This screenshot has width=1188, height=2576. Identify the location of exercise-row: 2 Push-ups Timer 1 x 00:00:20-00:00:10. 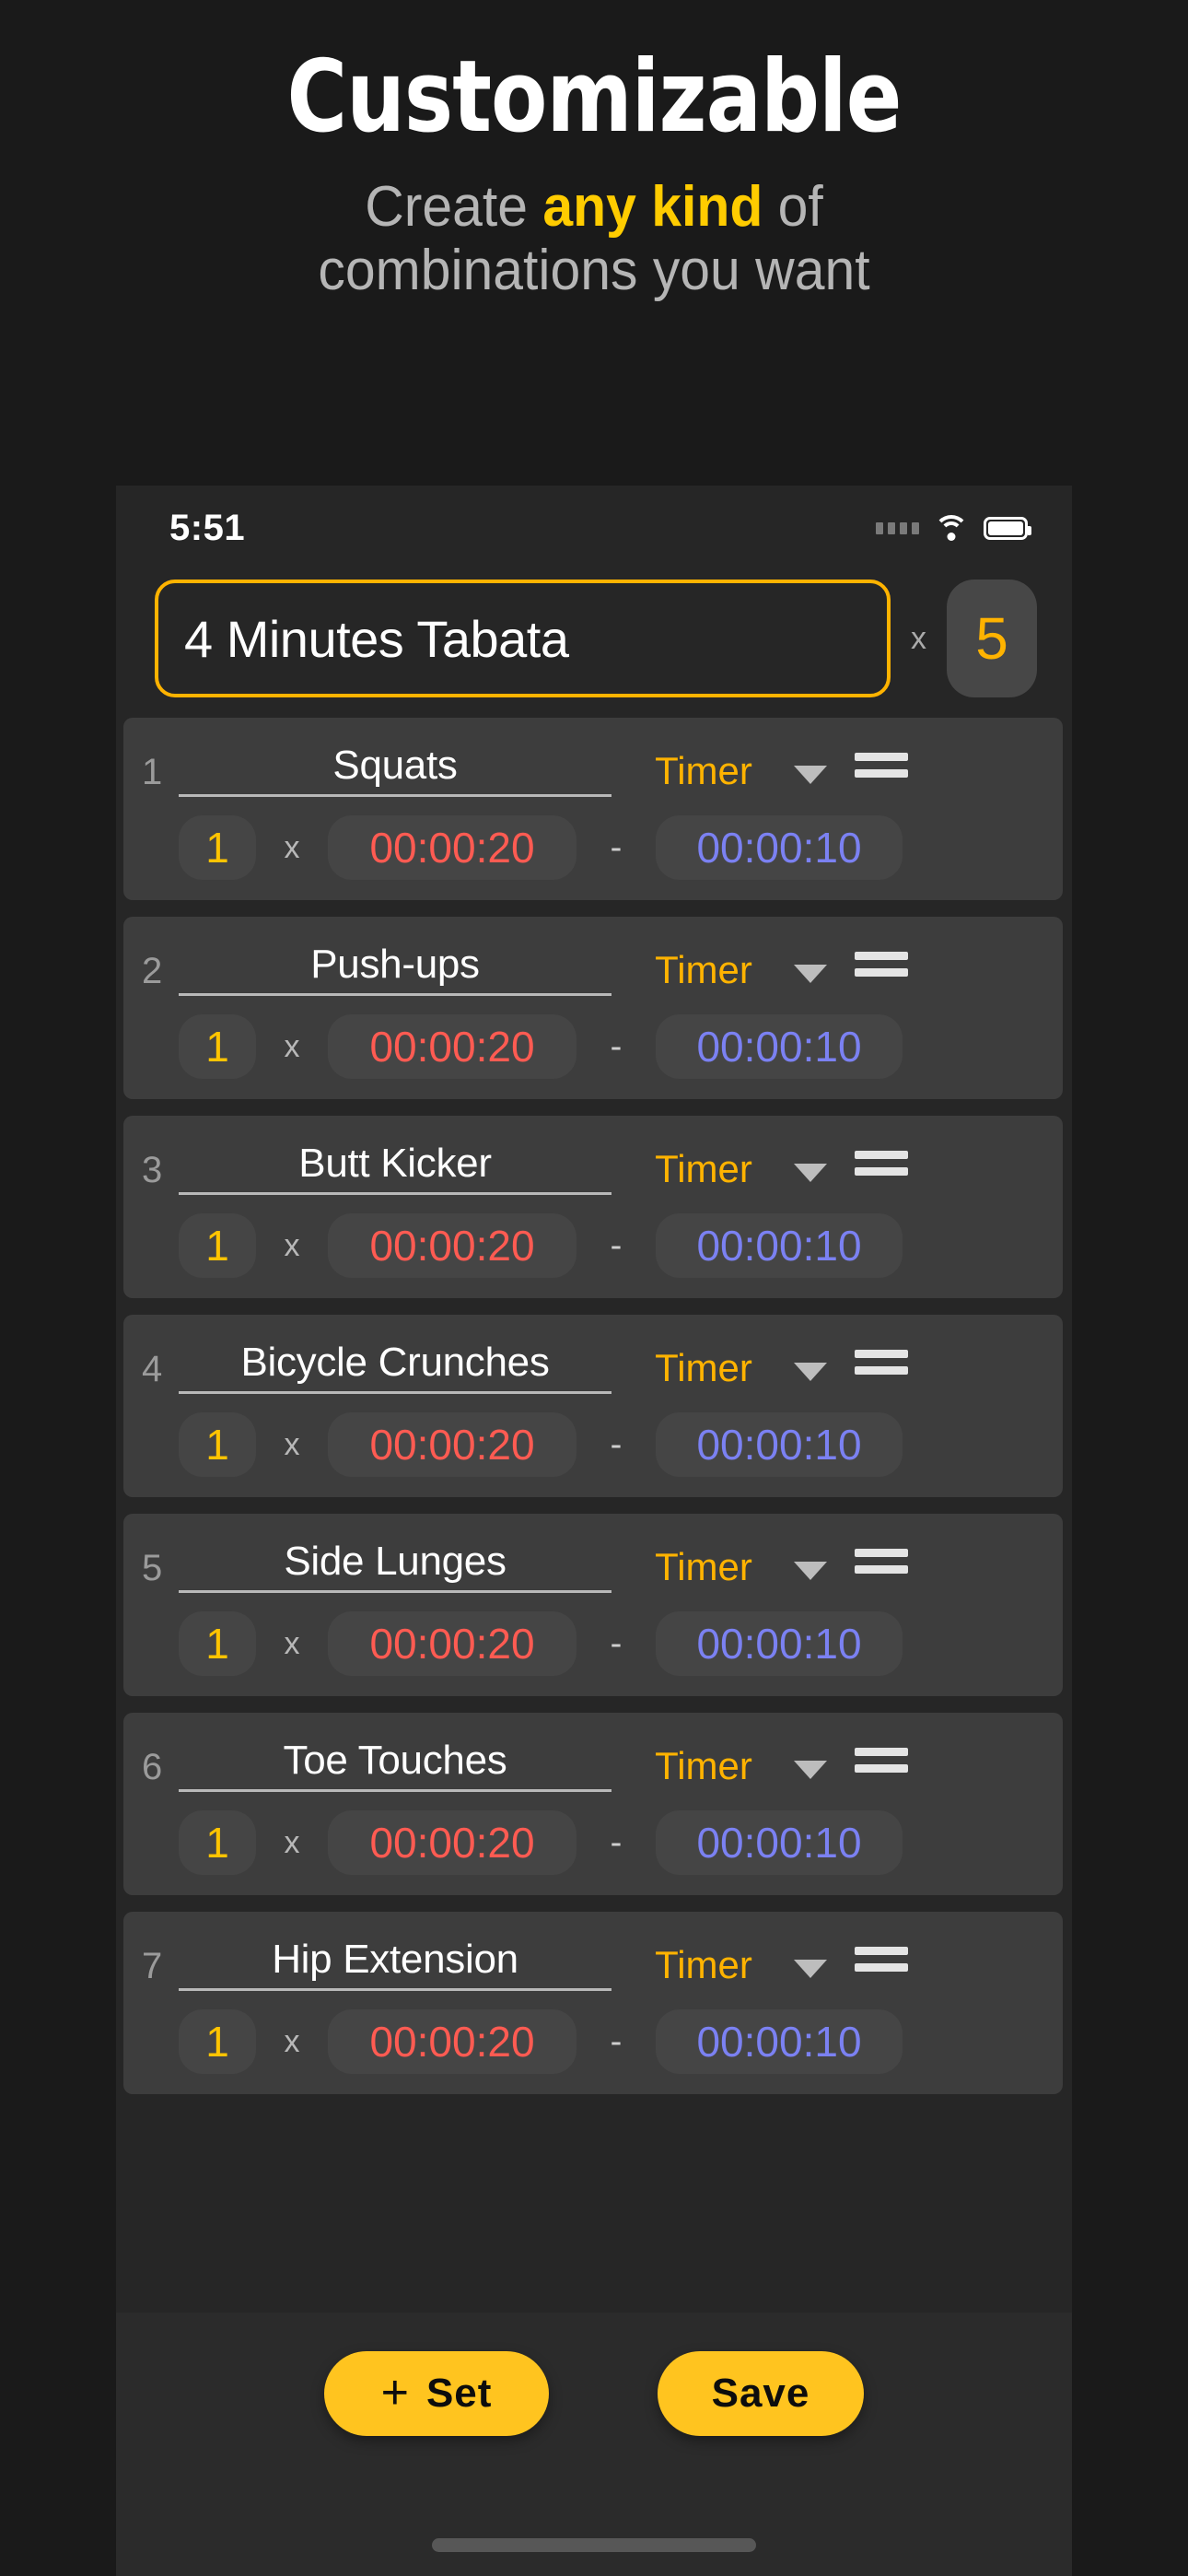
(593, 1008).